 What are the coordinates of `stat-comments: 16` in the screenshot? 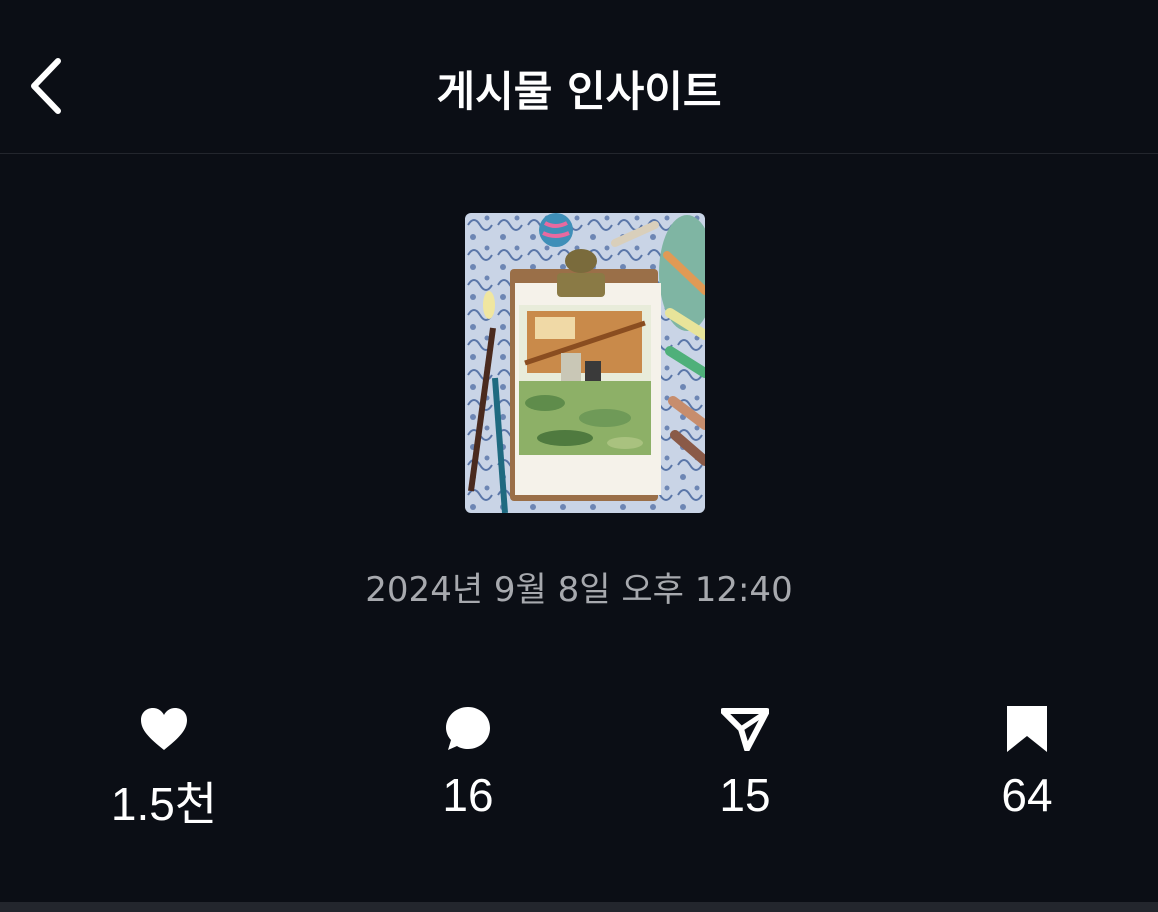 It's located at (468, 761).